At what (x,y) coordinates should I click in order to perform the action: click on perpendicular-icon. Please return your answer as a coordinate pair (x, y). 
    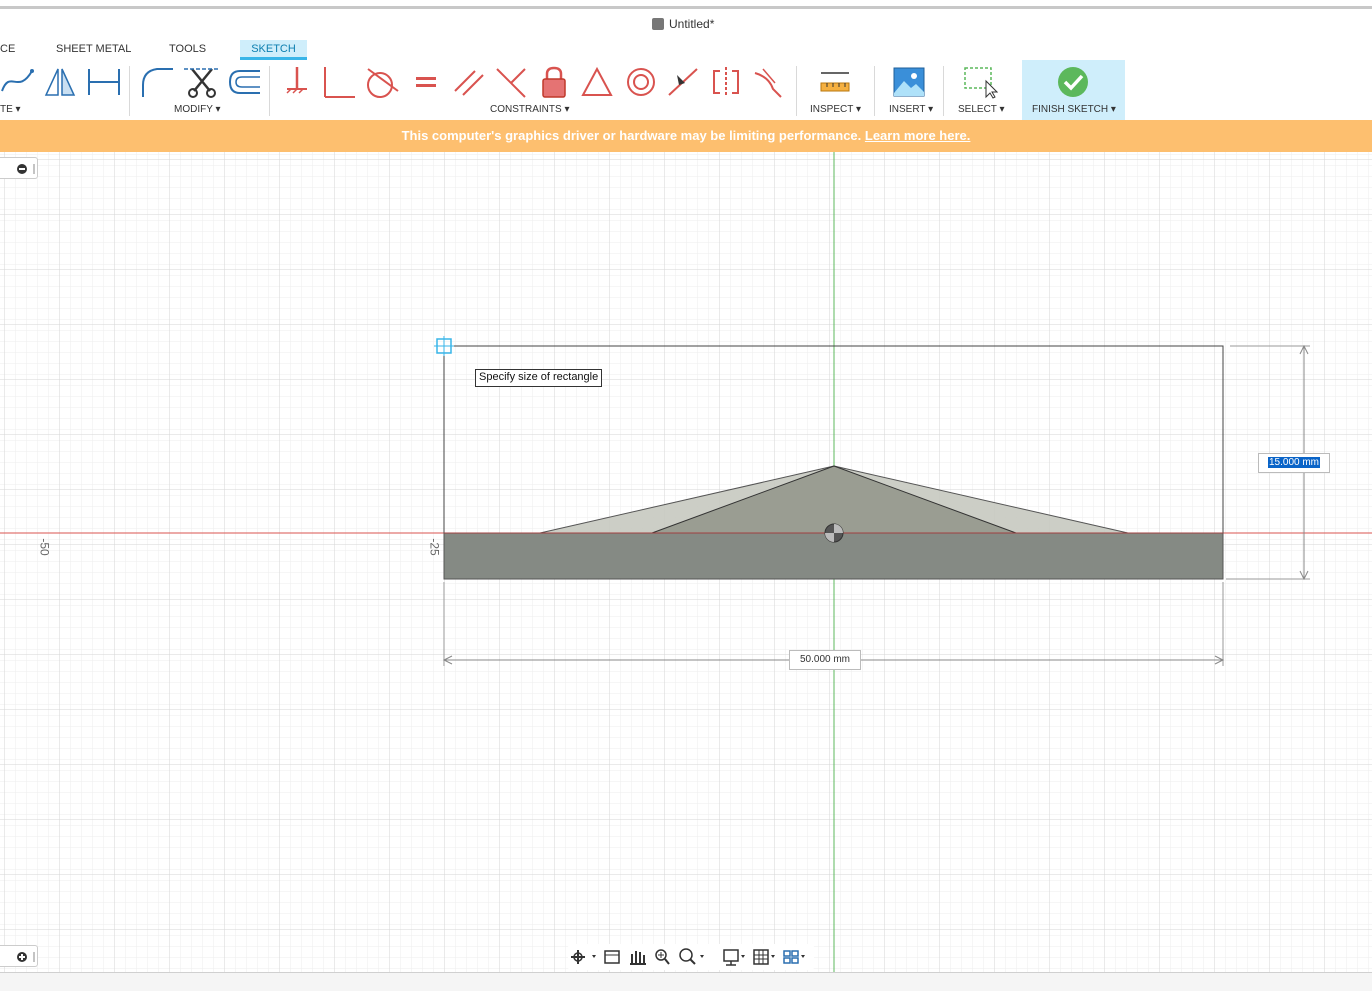
    Looking at the image, I should click on (511, 82).